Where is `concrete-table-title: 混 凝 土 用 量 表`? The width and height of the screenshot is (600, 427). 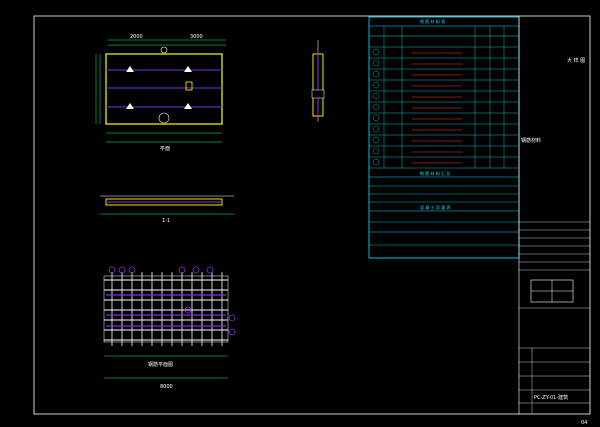 concrete-table-title: 混 凝 土 用 量 表 is located at coordinates (435, 207).